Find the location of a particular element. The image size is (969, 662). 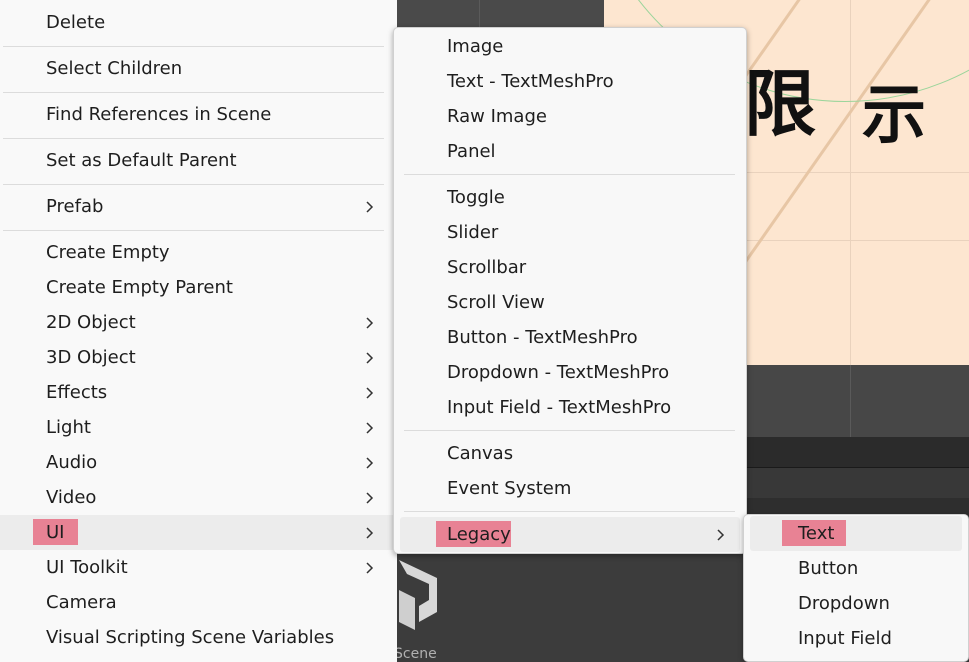

menu-item-ui: UI is located at coordinates (198, 532).